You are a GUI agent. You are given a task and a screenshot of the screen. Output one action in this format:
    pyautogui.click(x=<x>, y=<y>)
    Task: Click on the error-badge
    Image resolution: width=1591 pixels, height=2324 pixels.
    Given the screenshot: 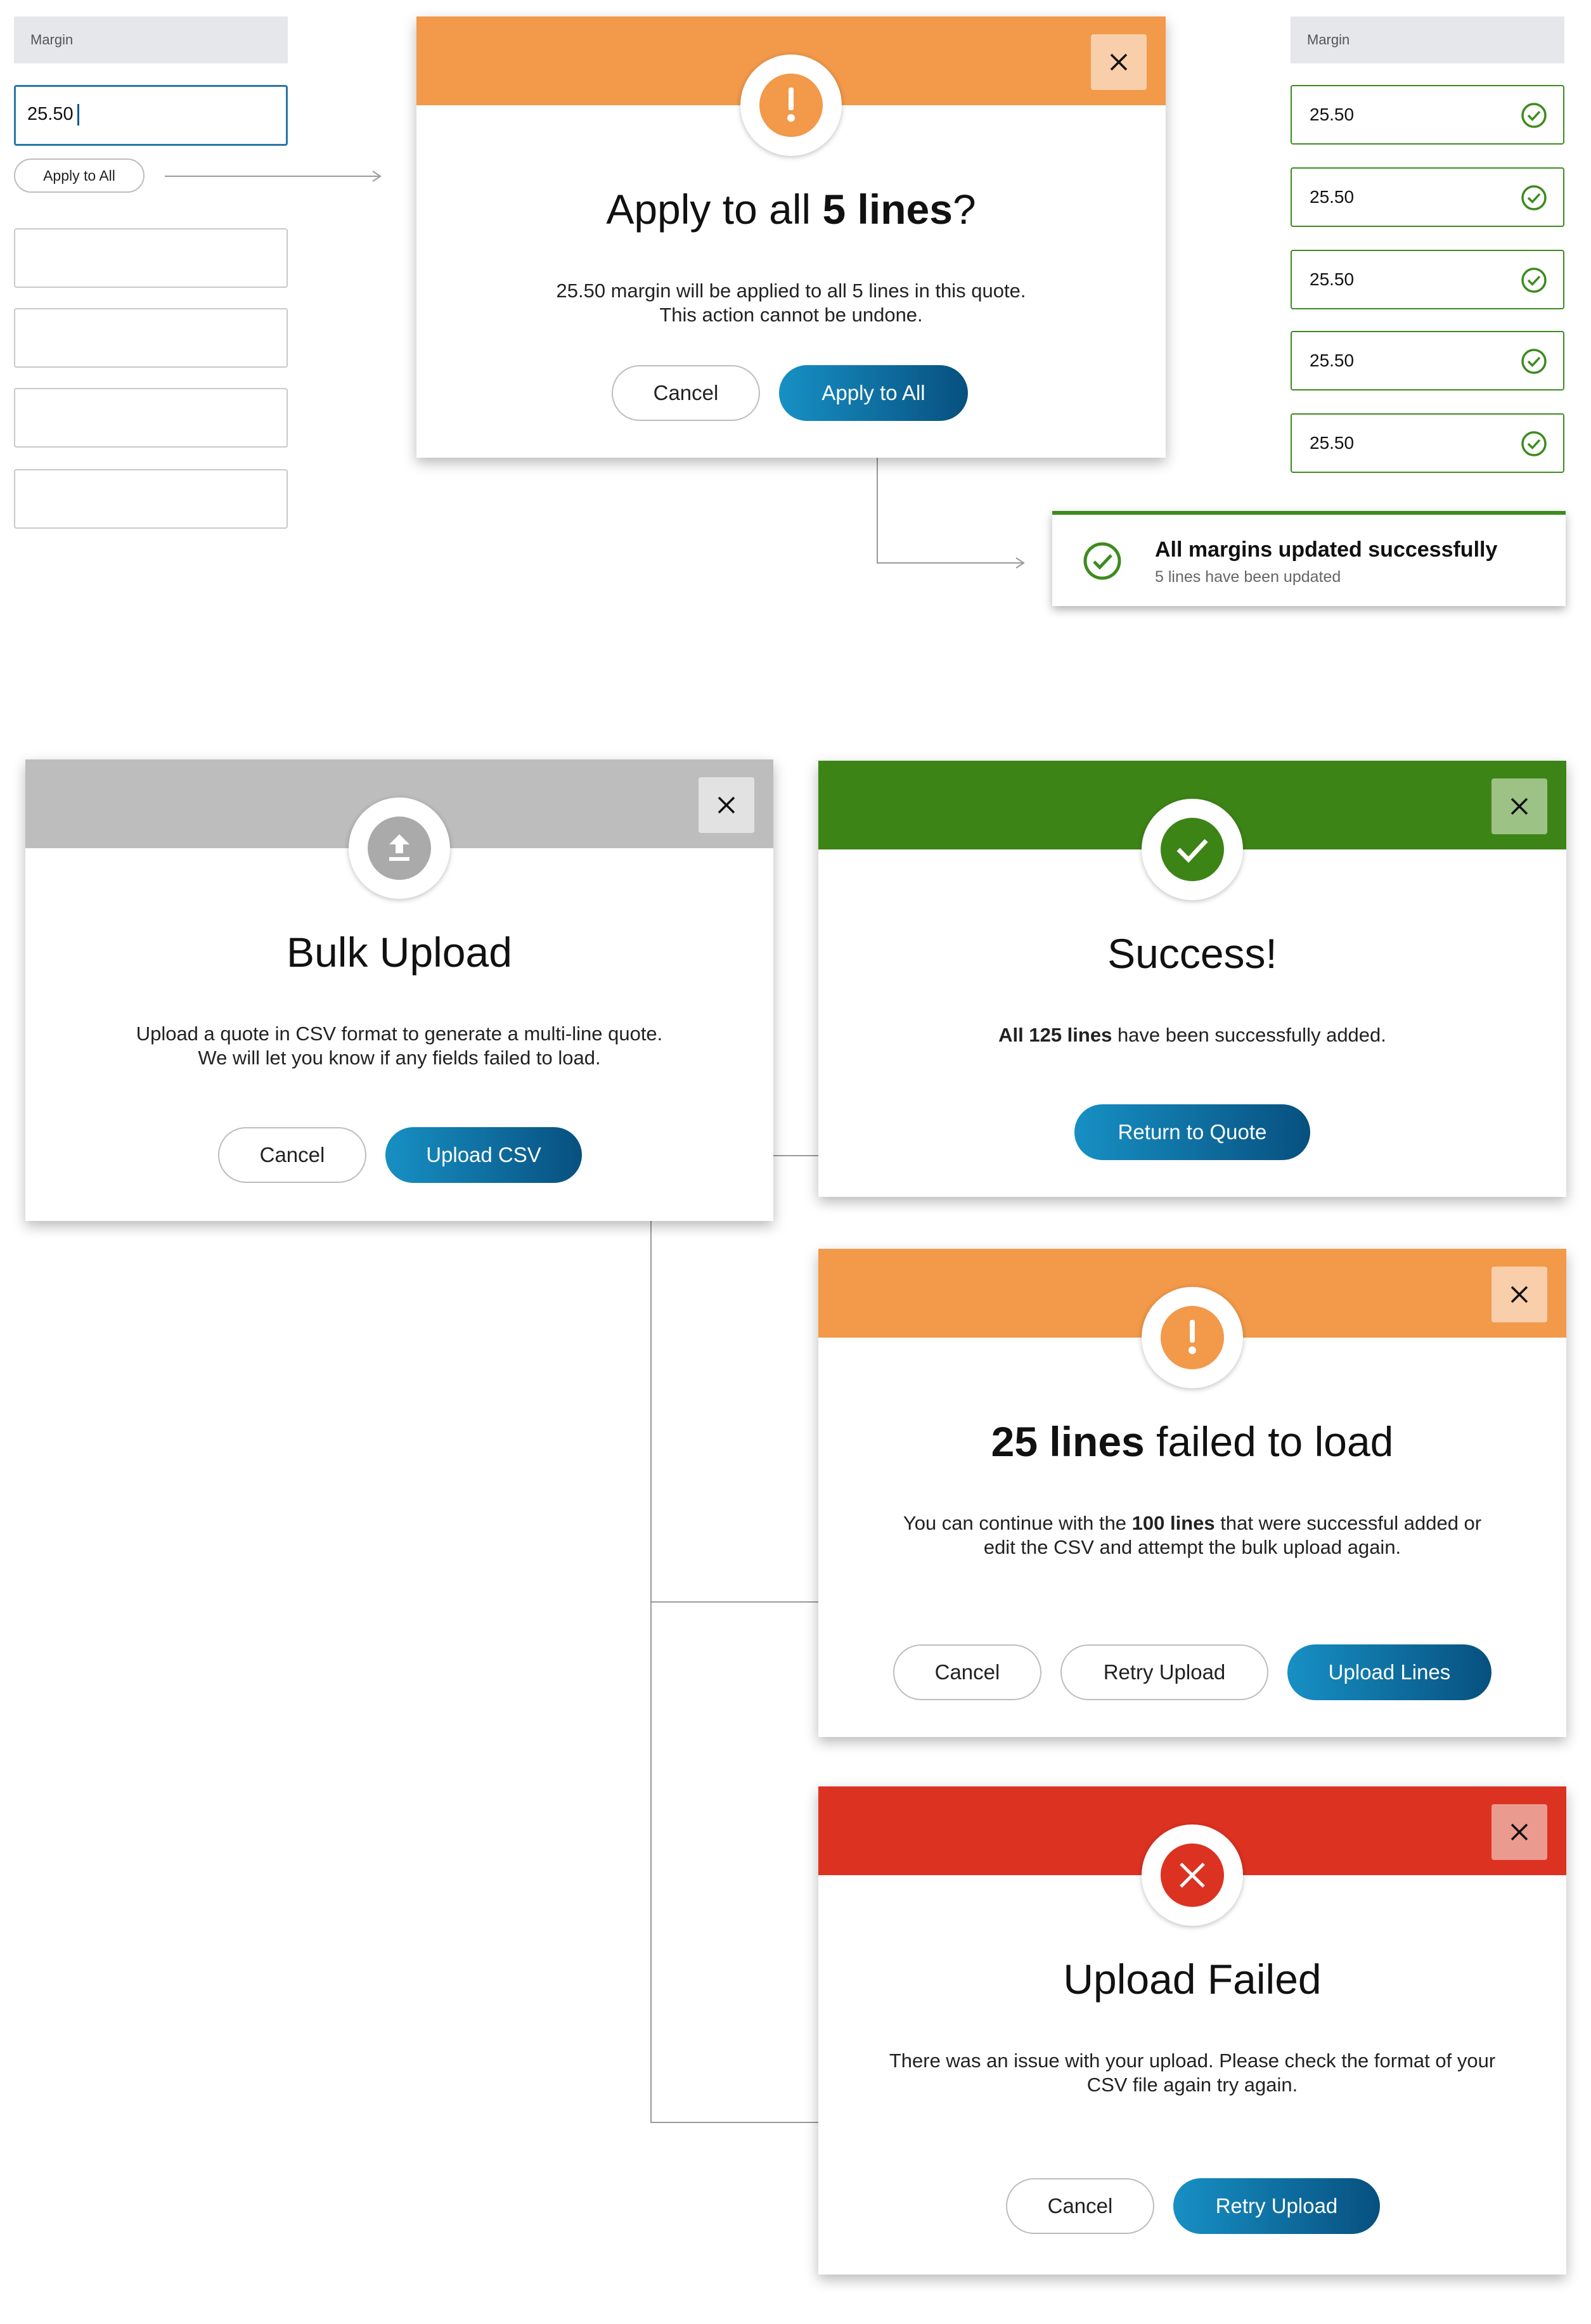 What is the action you would take?
    pyautogui.click(x=1192, y=1875)
    